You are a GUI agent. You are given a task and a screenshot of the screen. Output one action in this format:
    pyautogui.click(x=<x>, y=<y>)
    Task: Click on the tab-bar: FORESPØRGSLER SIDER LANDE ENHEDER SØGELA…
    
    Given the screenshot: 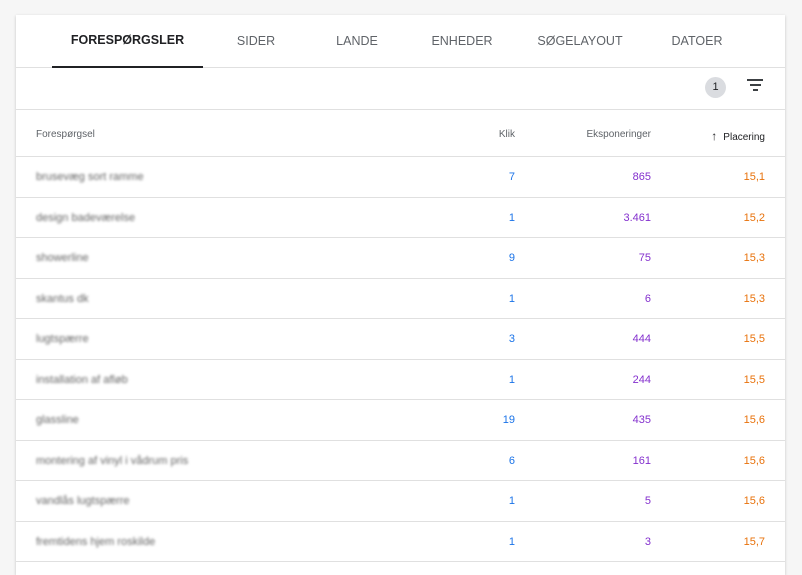 What is the action you would take?
    pyautogui.click(x=400, y=41)
    